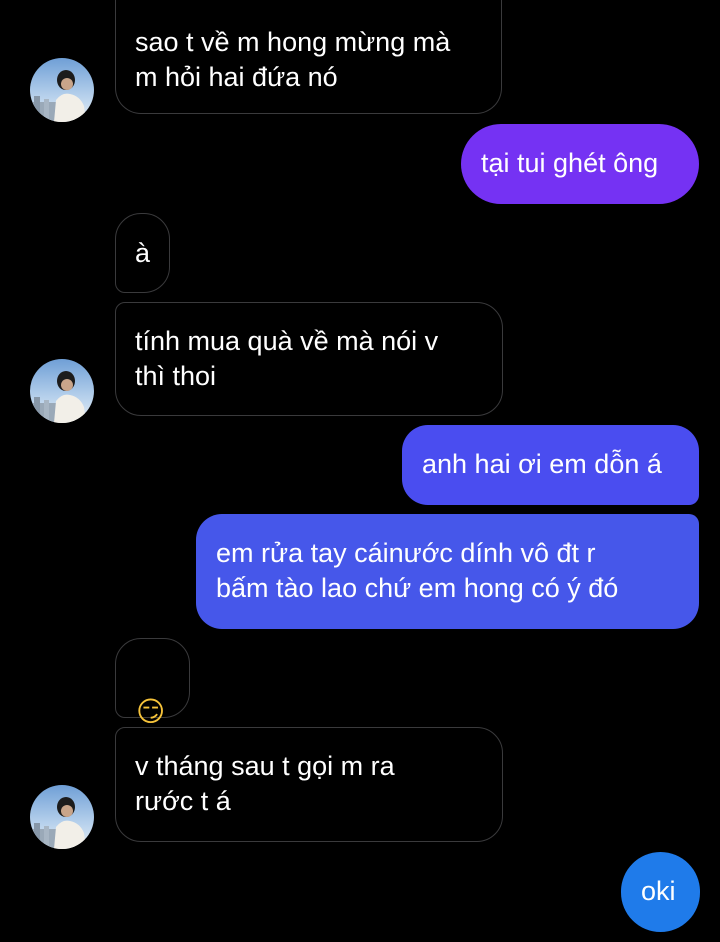 Image resolution: width=720 pixels, height=942 pixels. I want to click on received-message-bubble: v tháng sau t gọi m ra rước t á, so click(309, 784).